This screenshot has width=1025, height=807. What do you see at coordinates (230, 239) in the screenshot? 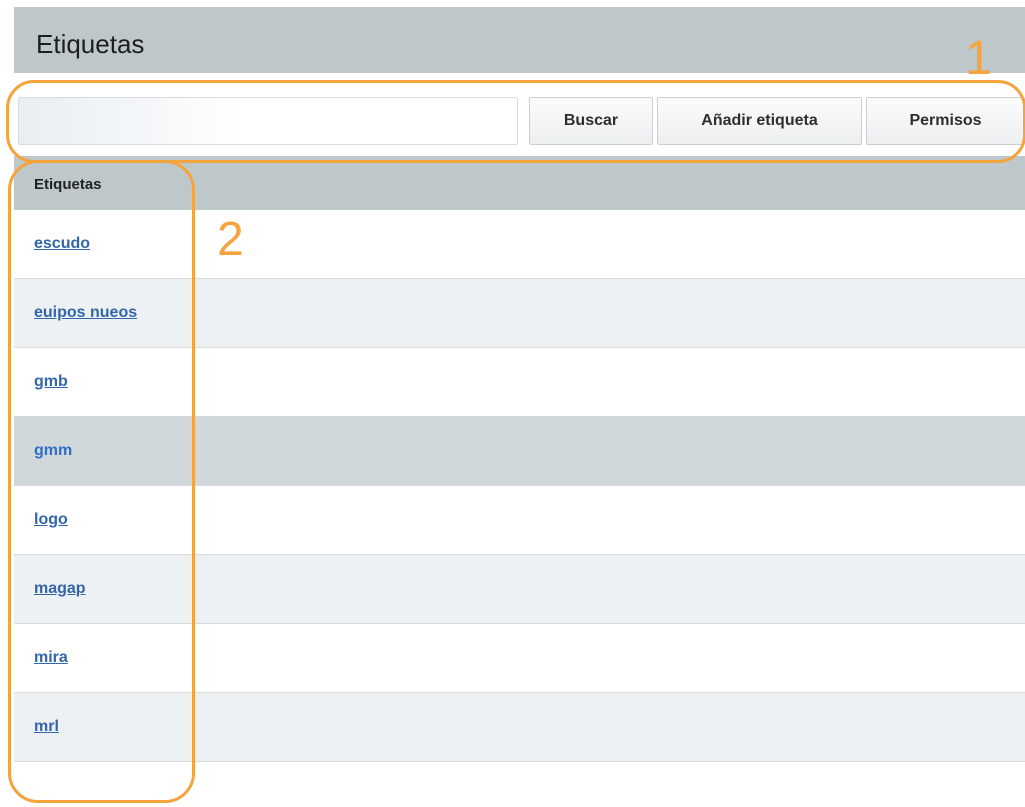
I see `annotation-number-2: 2` at bounding box center [230, 239].